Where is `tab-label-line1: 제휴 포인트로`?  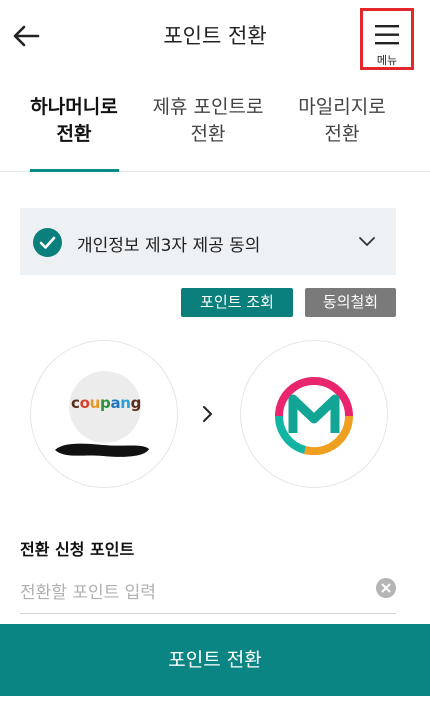 tab-label-line1: 제휴 포인트로 is located at coordinates (208, 107).